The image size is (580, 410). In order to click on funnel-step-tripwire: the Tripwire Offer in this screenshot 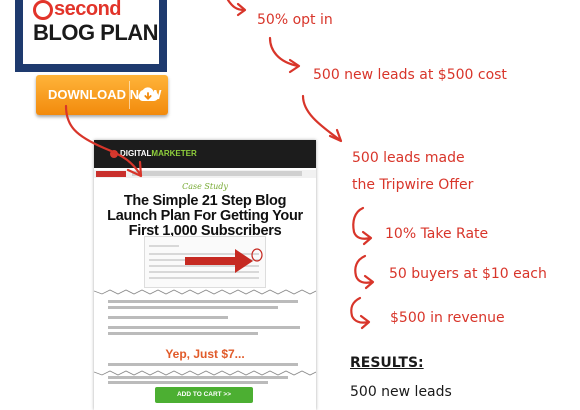, I will do `click(413, 185)`.